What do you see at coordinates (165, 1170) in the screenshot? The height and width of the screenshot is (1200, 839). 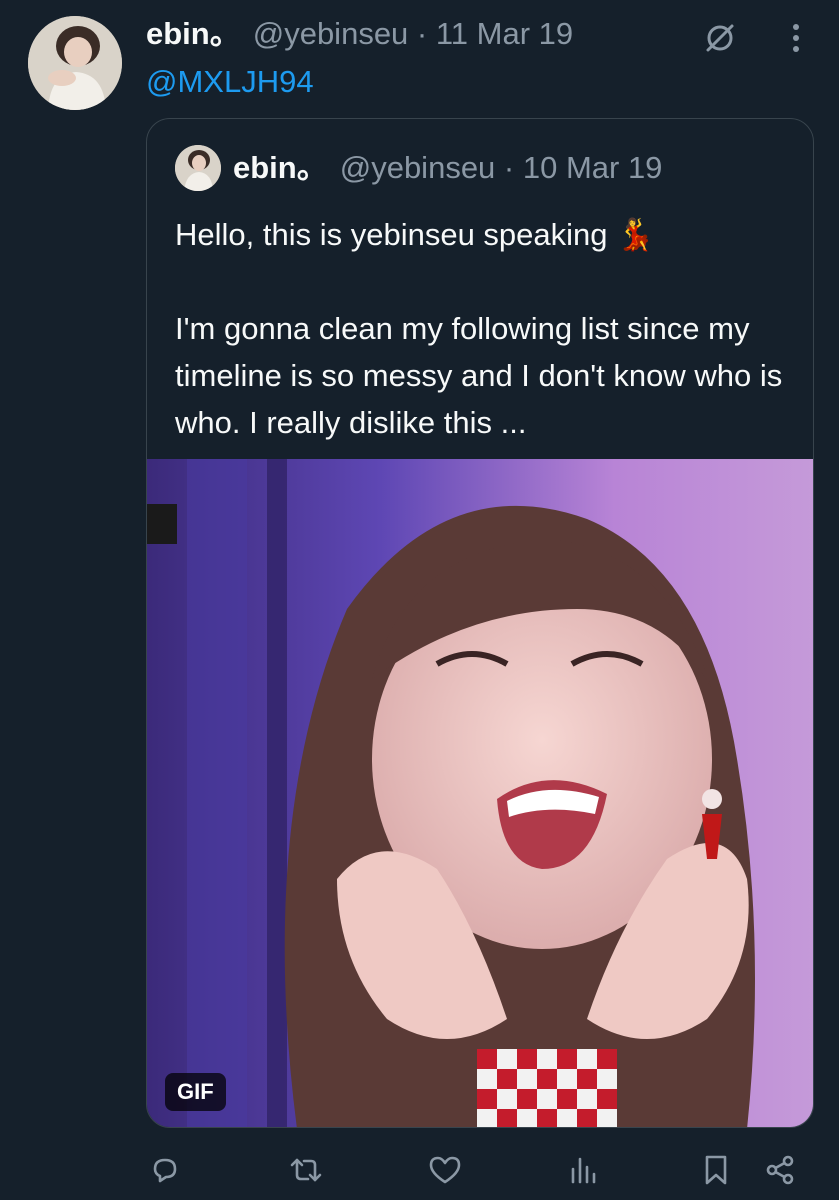 I see `reply-icon` at bounding box center [165, 1170].